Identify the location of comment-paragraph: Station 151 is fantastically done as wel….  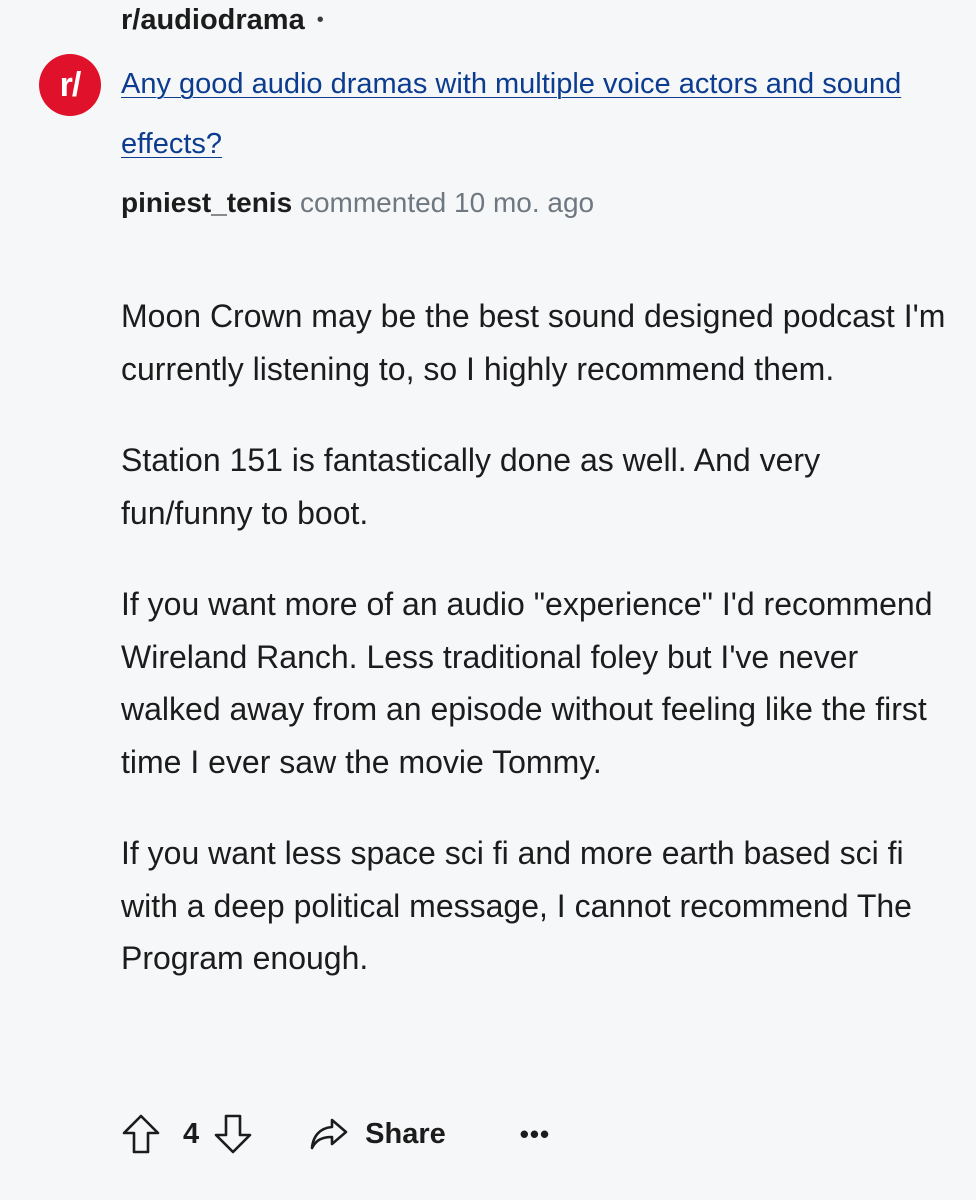
(471, 486).